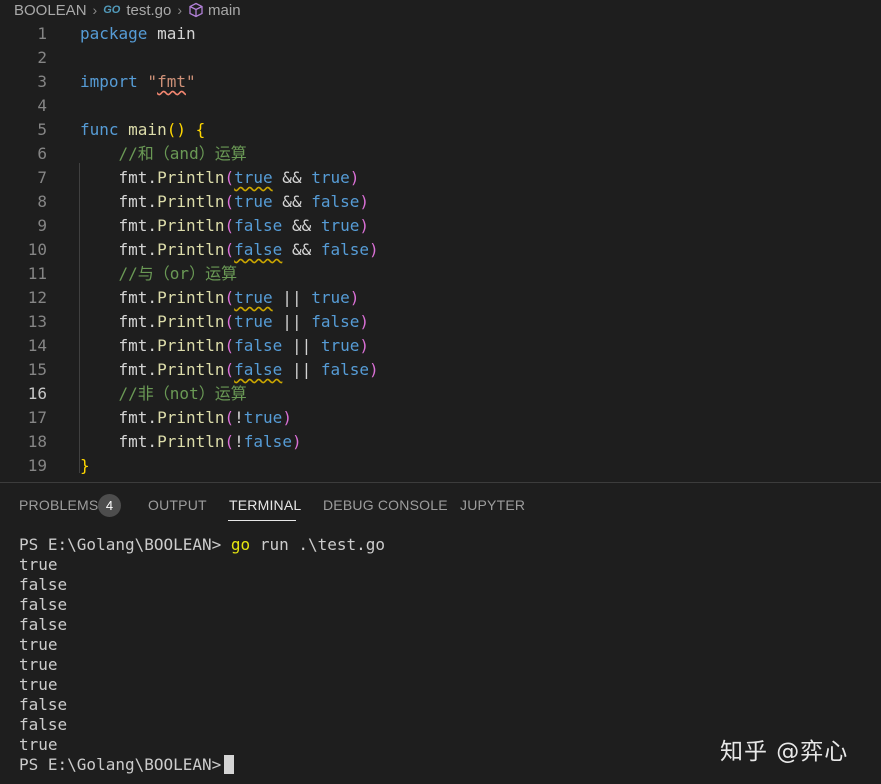  Describe the element at coordinates (440, 274) in the screenshot. I see `code-line: 11 //与（or）运算` at that location.